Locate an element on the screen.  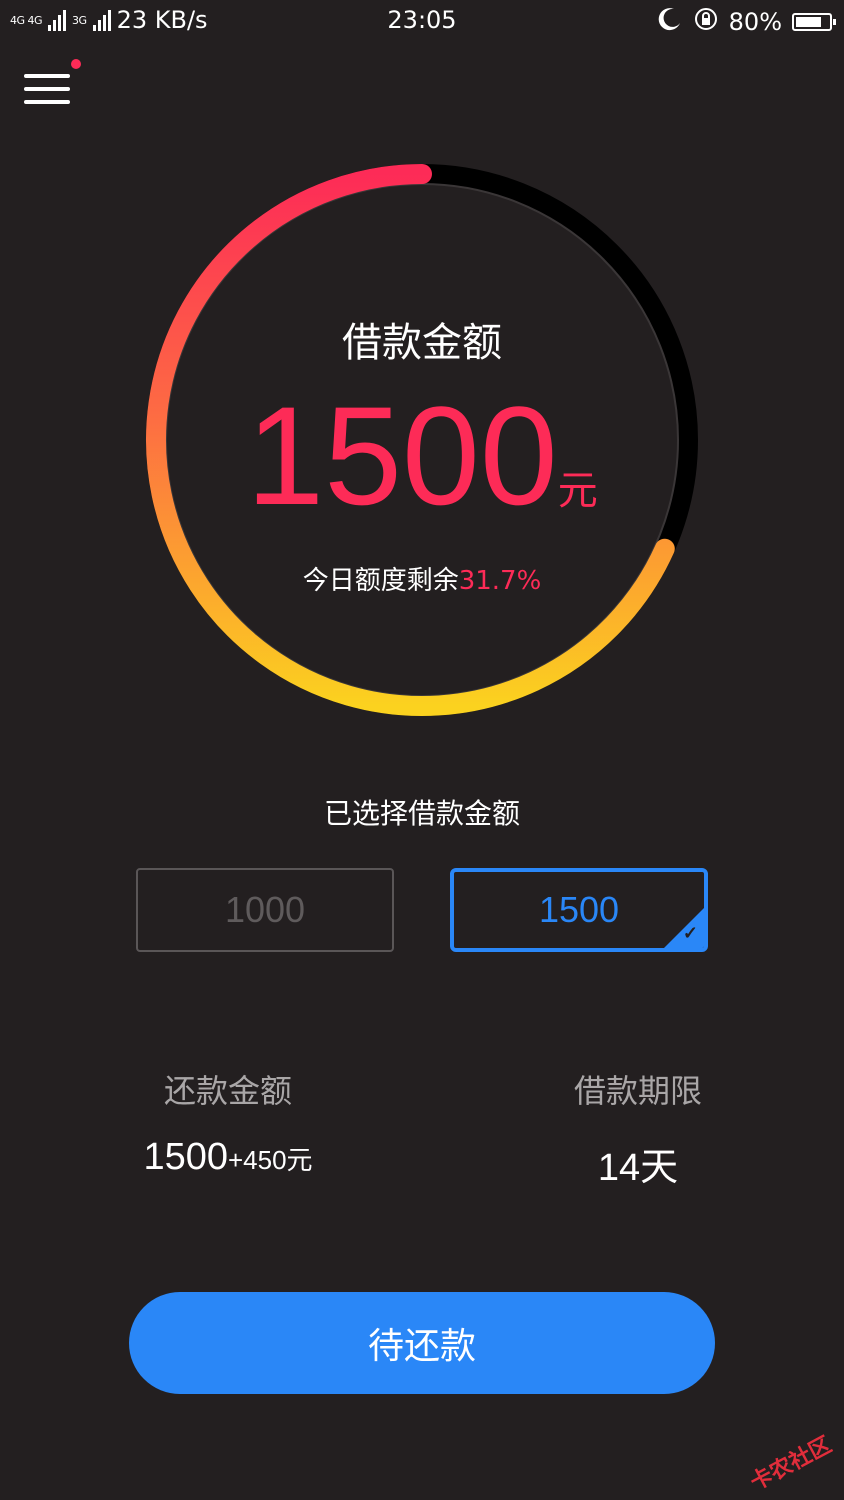
pending-repayment-button: 待还款 is located at coordinates (422, 1343).